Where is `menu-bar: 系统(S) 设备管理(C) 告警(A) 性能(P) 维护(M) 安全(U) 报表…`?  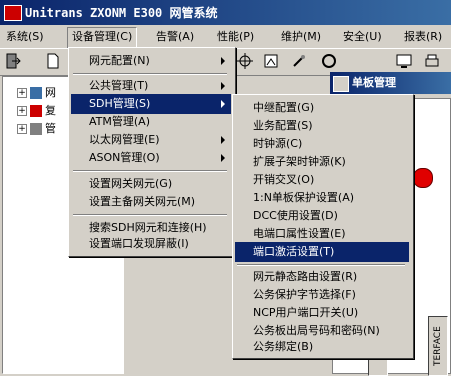 menu-bar: 系统(S) 设备管理(C) 告警(A) 性能(P) 维护(M) 安全(U) 报表… is located at coordinates (225, 38).